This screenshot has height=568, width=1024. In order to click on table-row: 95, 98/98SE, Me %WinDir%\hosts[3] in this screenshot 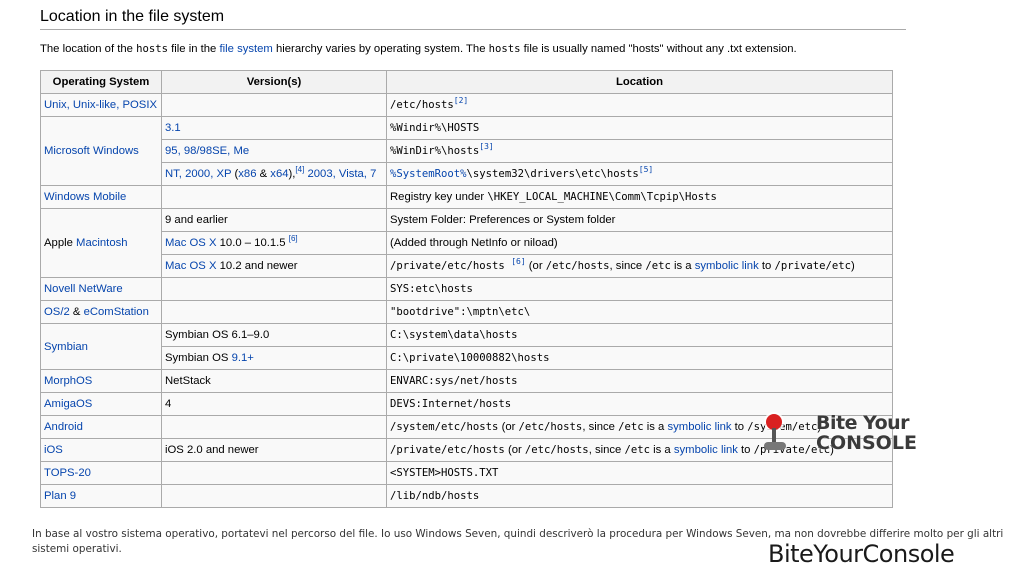, I will do `click(467, 151)`.